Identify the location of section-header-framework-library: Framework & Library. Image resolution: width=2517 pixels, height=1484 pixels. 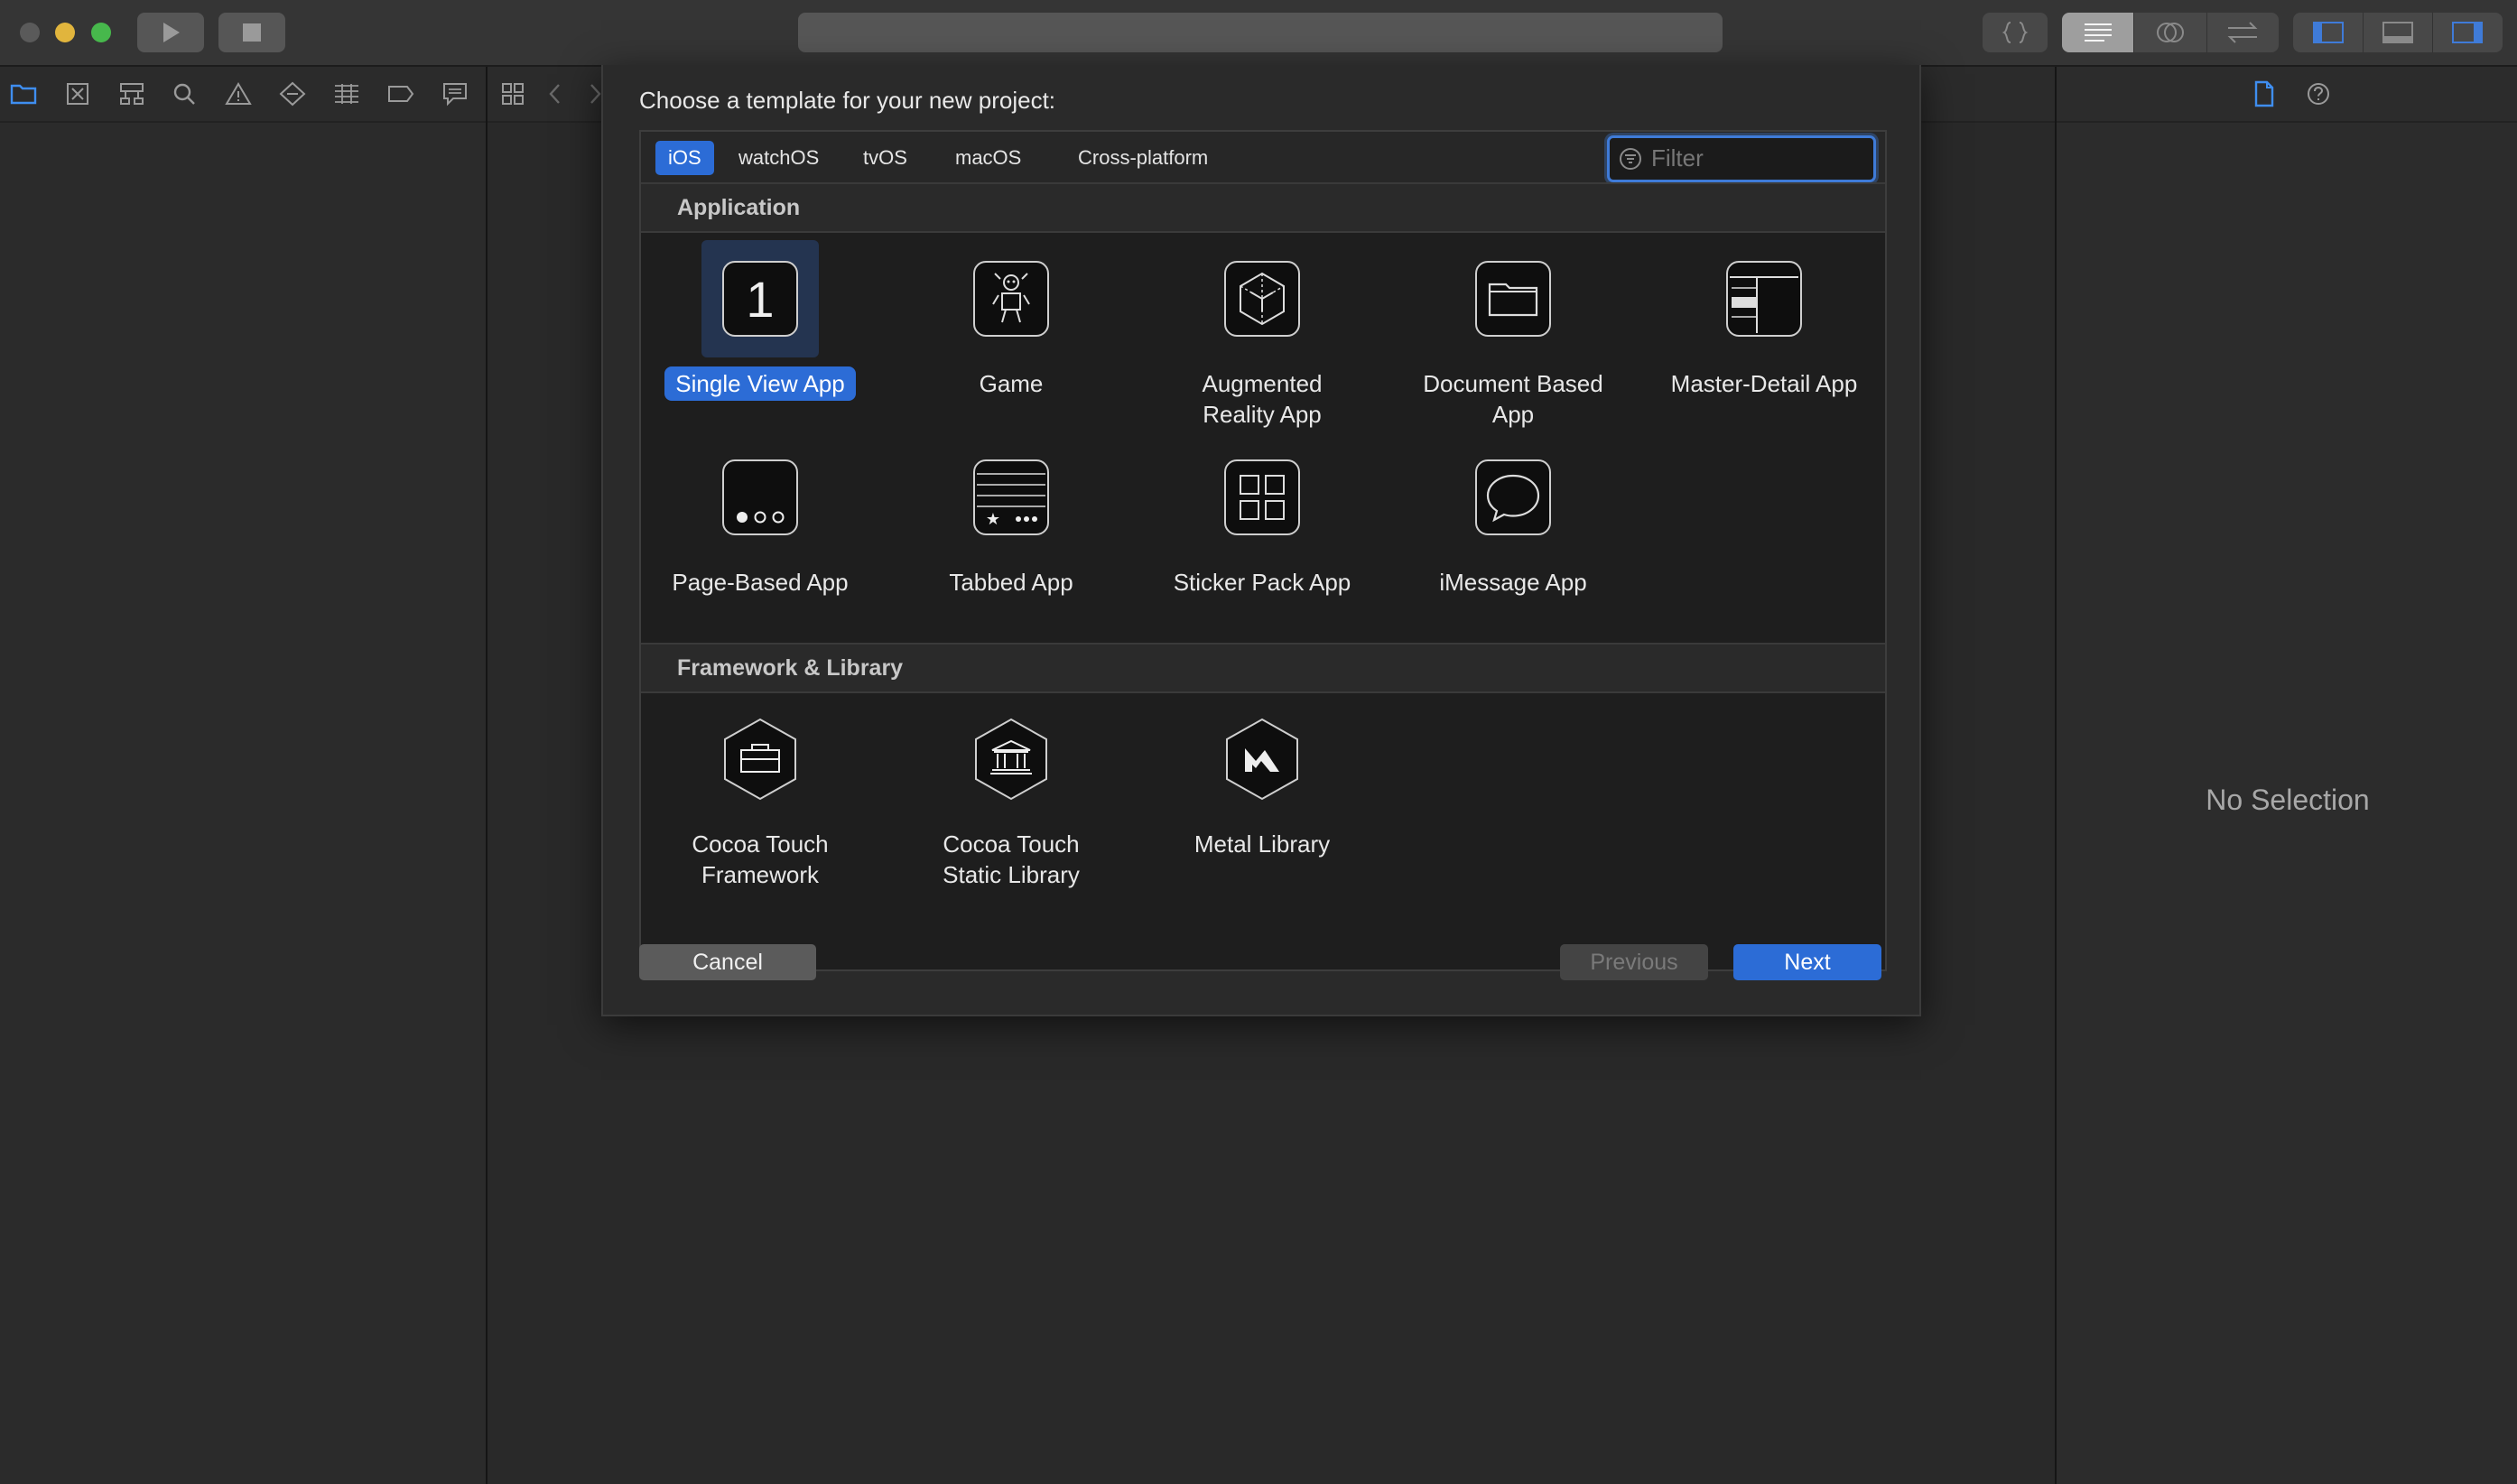
(1263, 668).